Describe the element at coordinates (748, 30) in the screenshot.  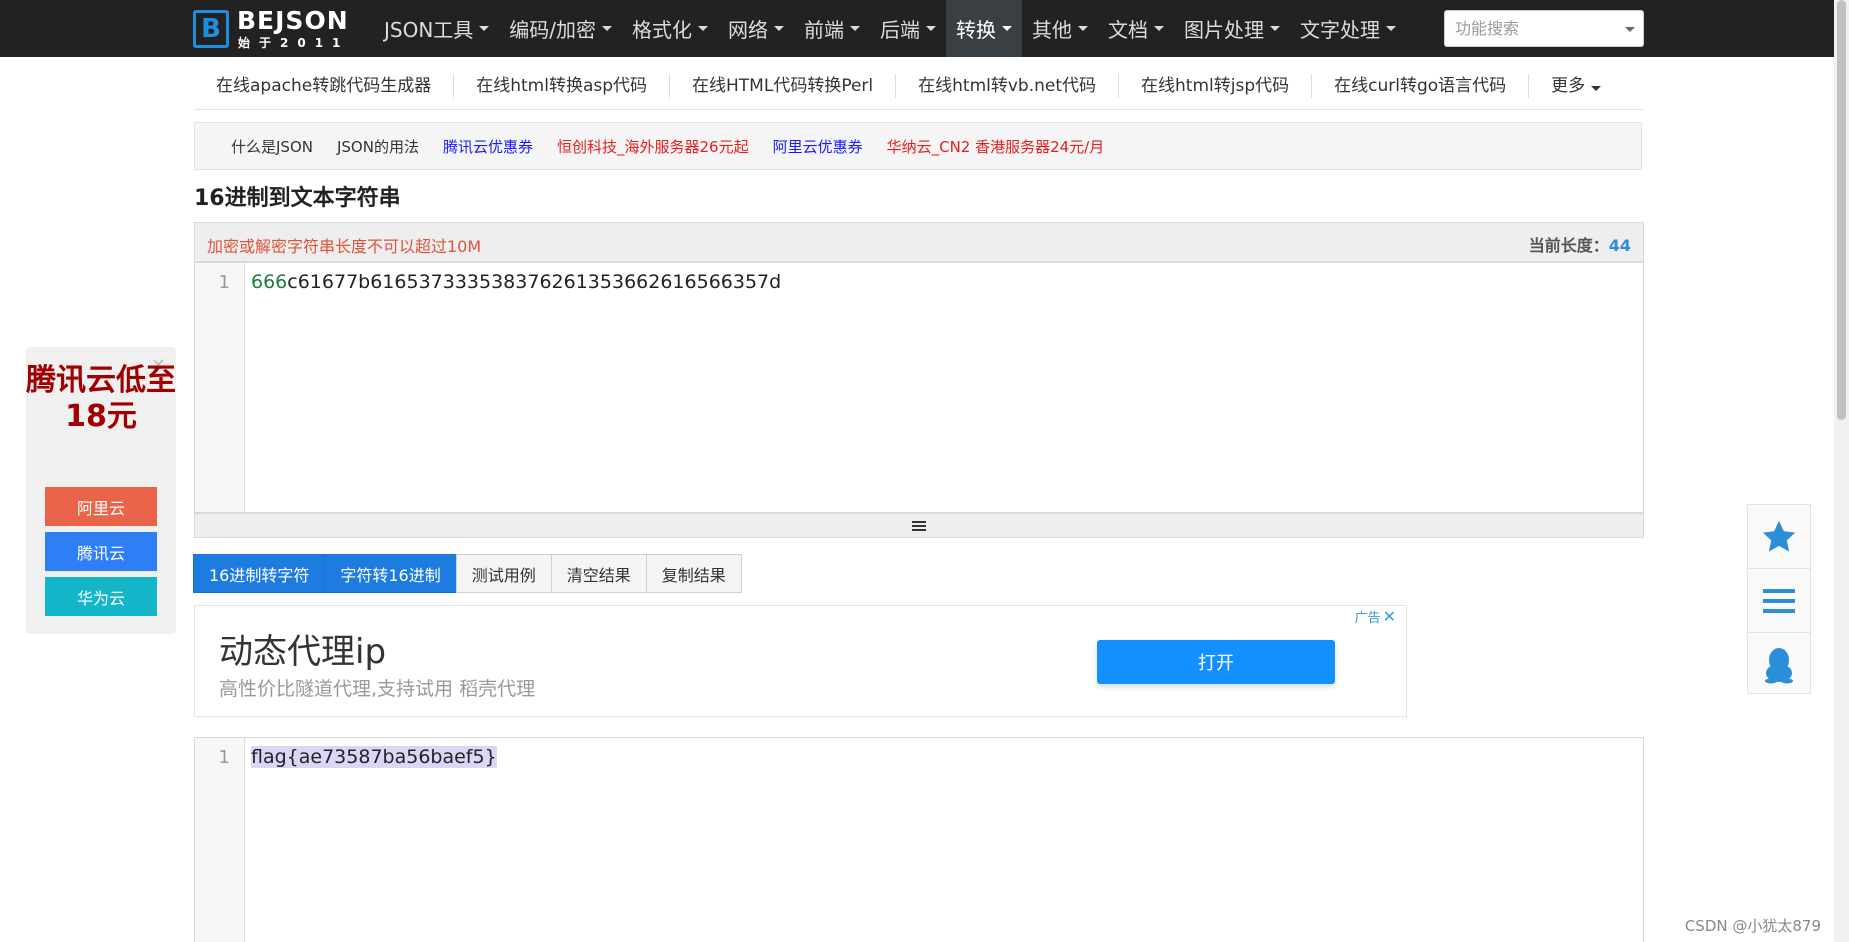
I see `nav-item-label: 网络` at that location.